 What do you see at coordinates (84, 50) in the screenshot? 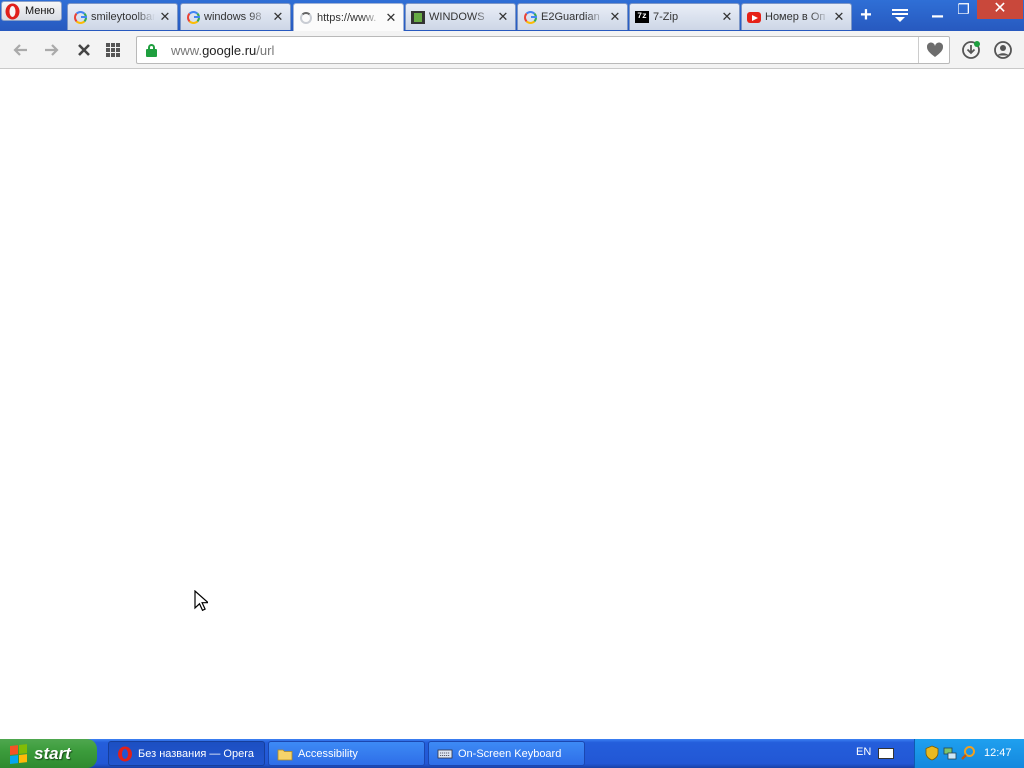
I see `stop-loading-icon` at bounding box center [84, 50].